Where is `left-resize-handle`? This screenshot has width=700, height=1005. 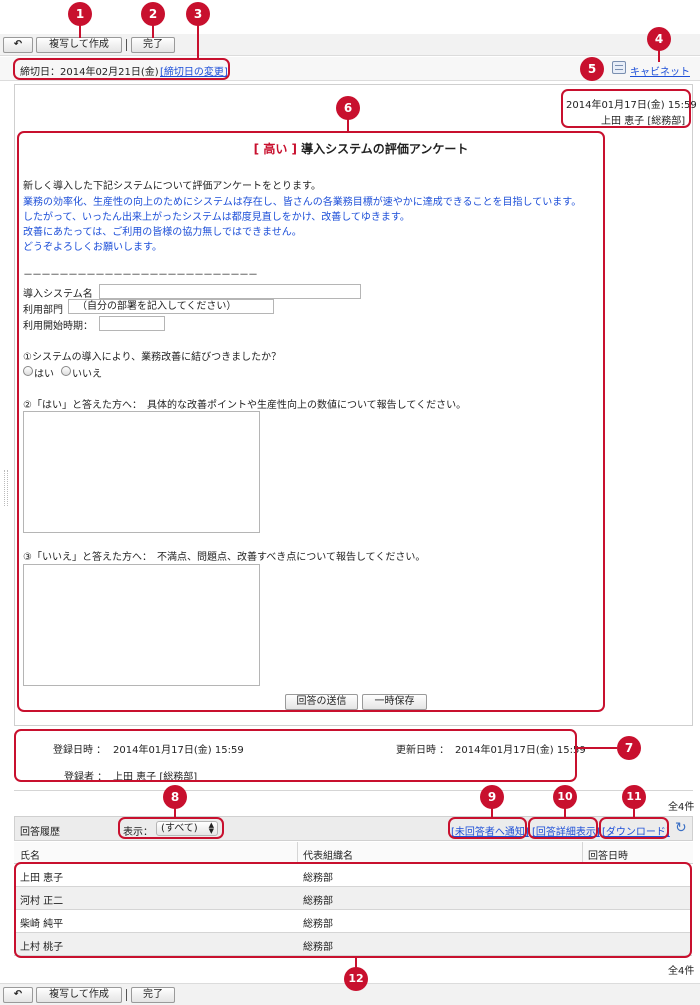
left-resize-handle is located at coordinates (6, 488).